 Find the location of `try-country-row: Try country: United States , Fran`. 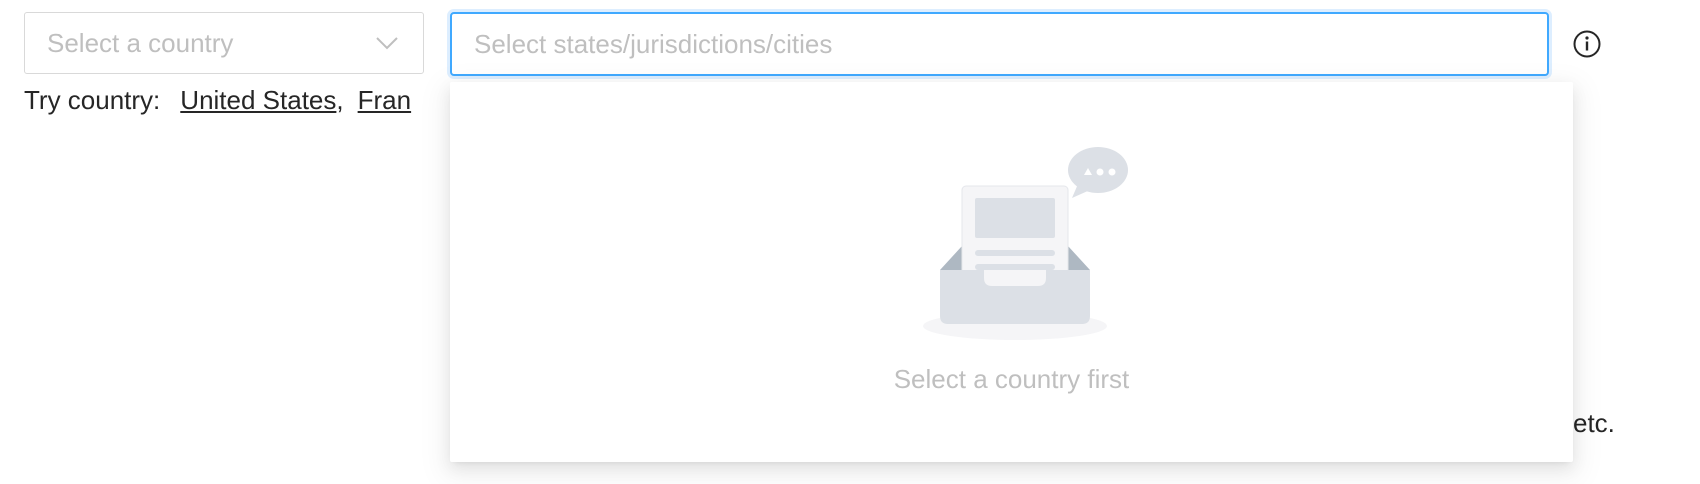

try-country-row: Try country: United States , Fran is located at coordinates (217, 100).